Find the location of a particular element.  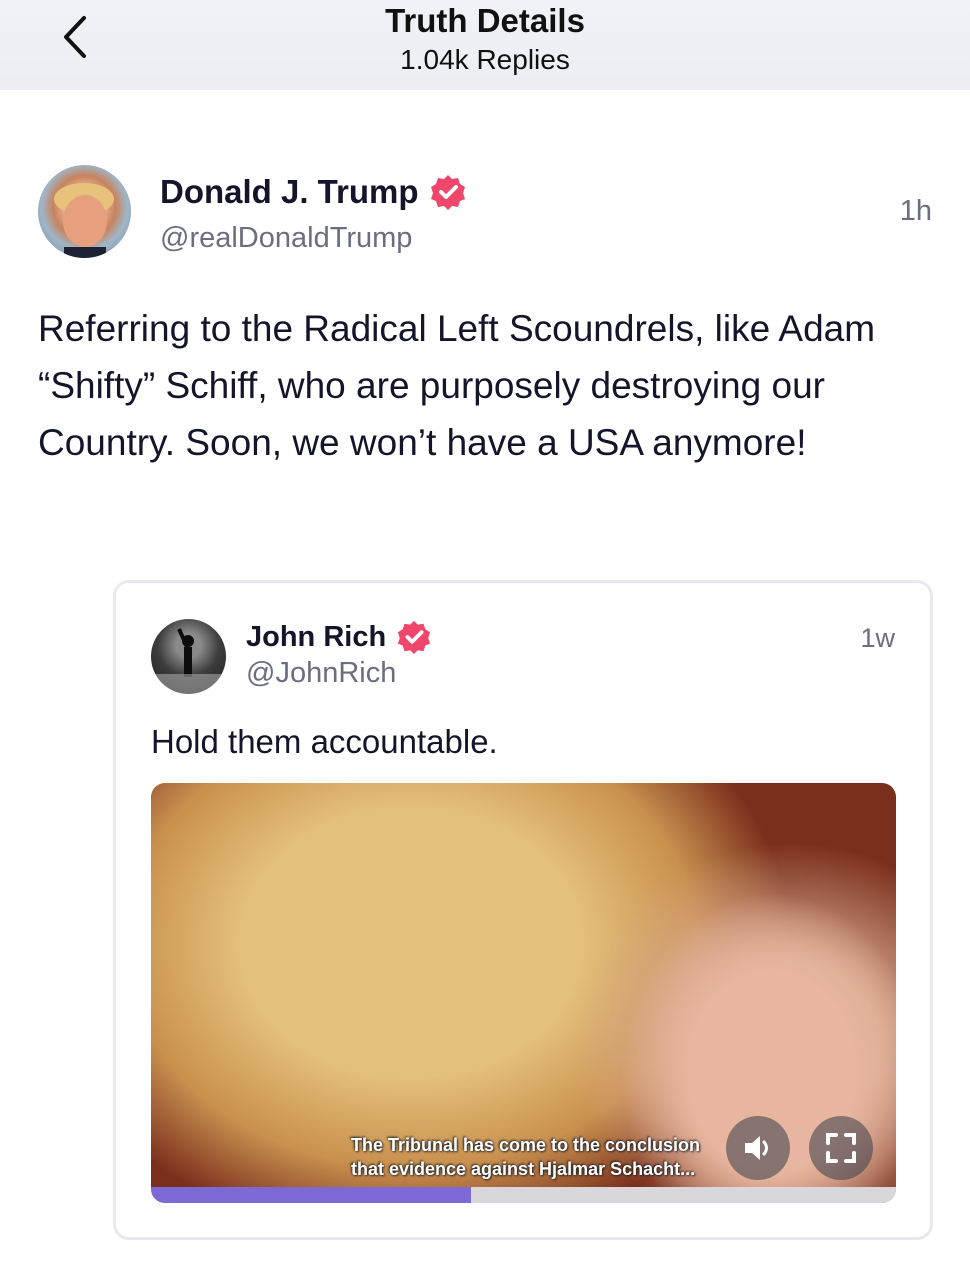

author-name-text: Donald J. Trump is located at coordinates (289, 191).